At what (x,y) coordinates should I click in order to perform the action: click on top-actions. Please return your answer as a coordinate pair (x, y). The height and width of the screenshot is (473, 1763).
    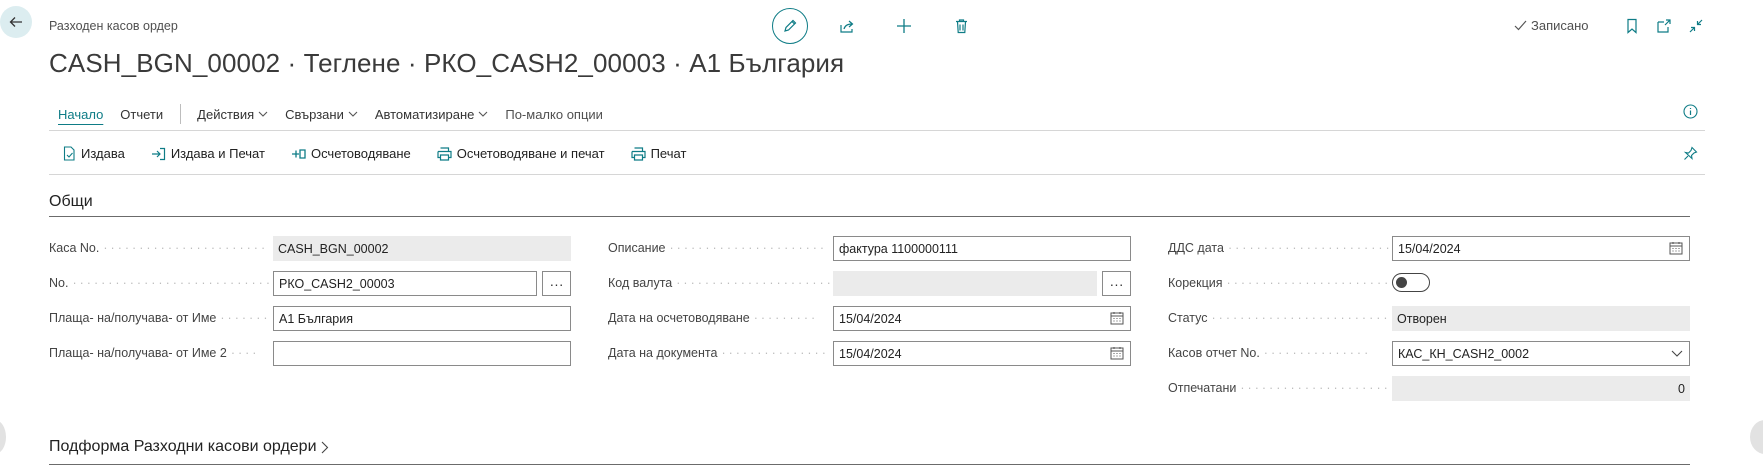
    Looking at the image, I should click on (886, 26).